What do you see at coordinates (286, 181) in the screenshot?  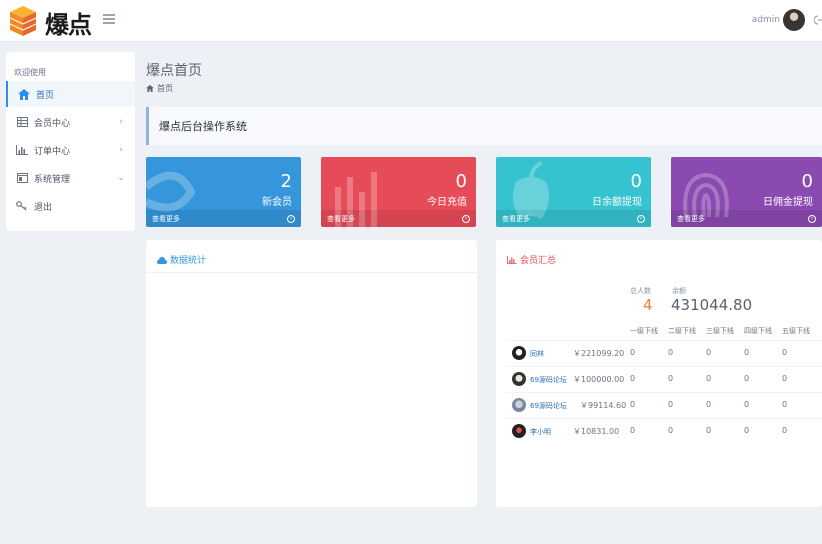 I see `stat-value: 2` at bounding box center [286, 181].